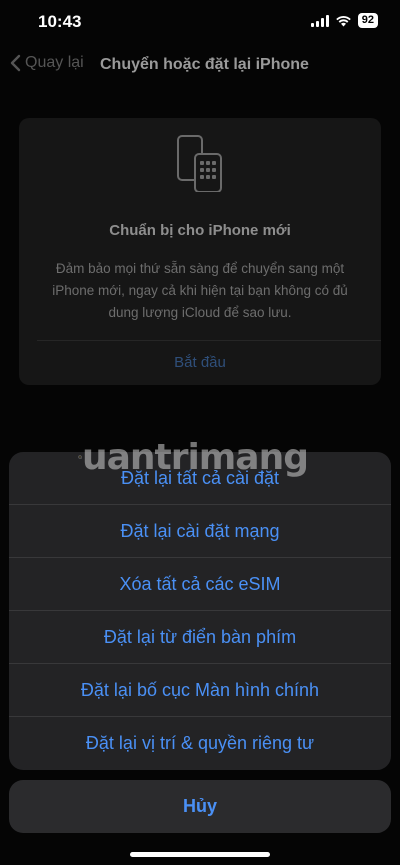  I want to click on watermark: uantrimang, so click(193, 457).